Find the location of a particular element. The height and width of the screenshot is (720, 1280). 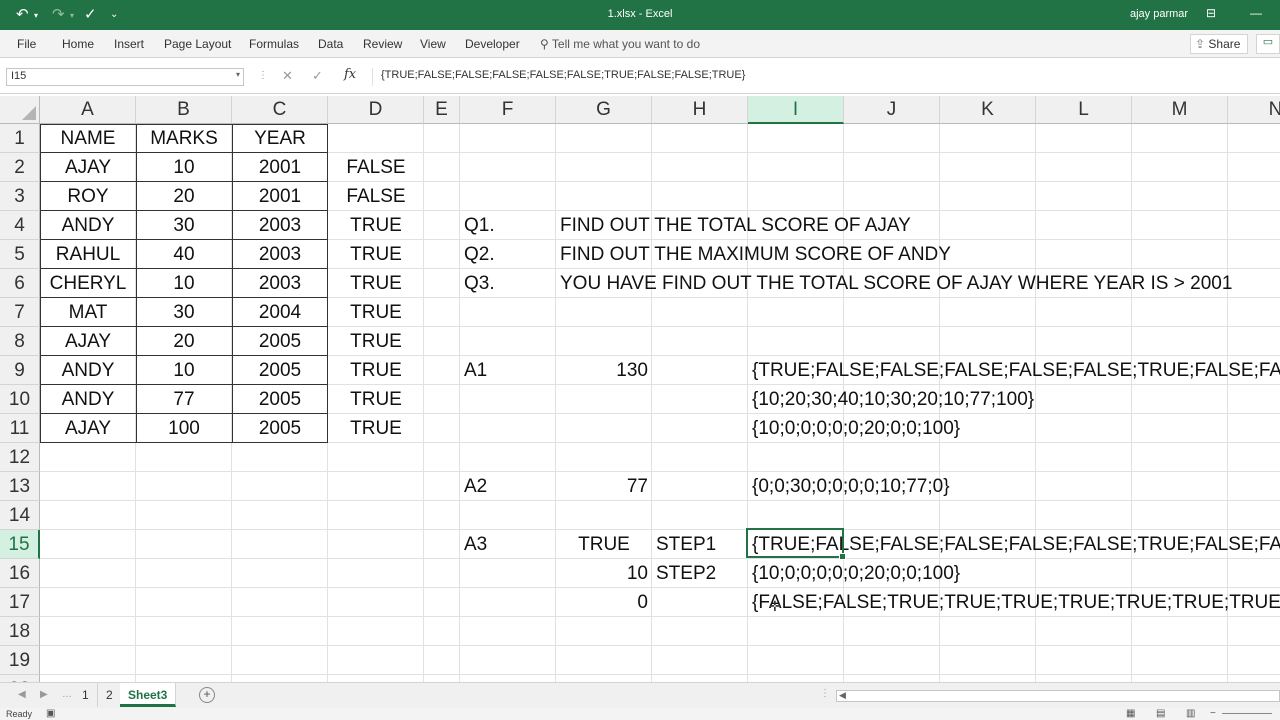

cell-g9: 130 is located at coordinates (604, 370).